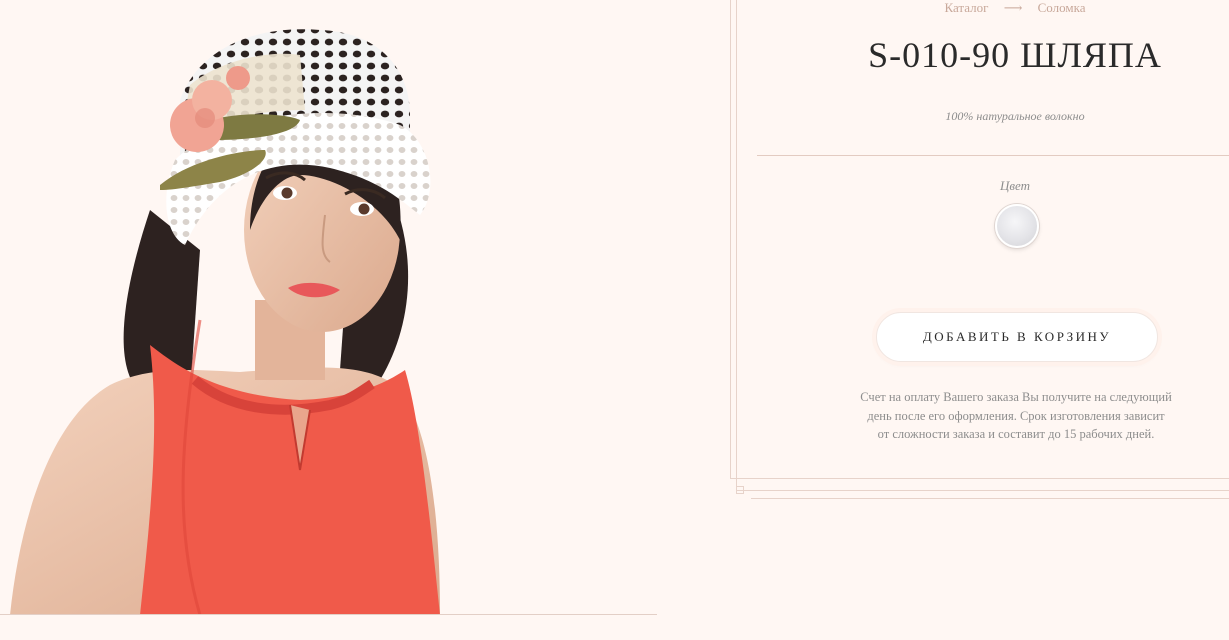 The image size is (1229, 640). Describe the element at coordinates (1015, 116) in the screenshot. I see `product-material: 100% натуральное волокно` at that location.